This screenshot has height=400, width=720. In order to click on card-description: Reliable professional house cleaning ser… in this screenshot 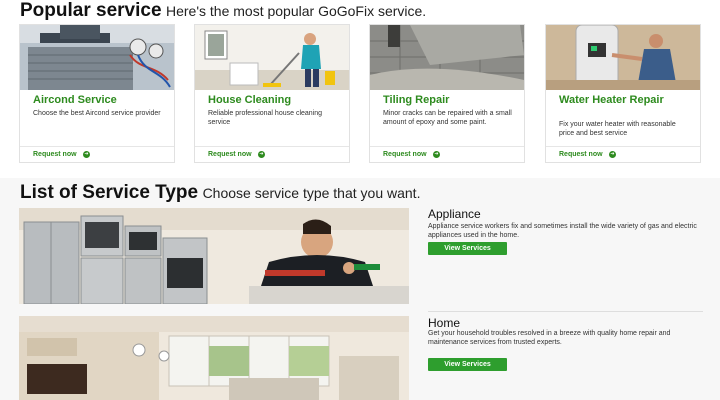, I will do `click(265, 118)`.